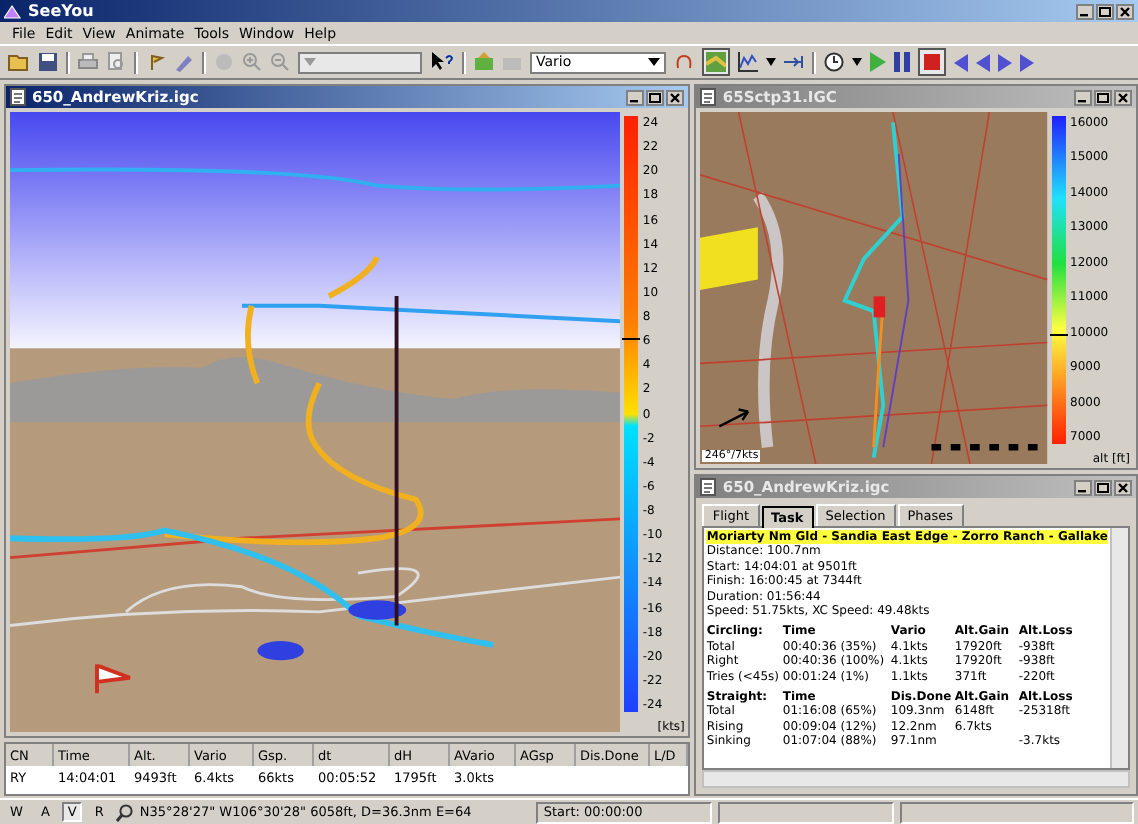 The width and height of the screenshot is (1138, 824). I want to click on map-icon, so click(716, 62).